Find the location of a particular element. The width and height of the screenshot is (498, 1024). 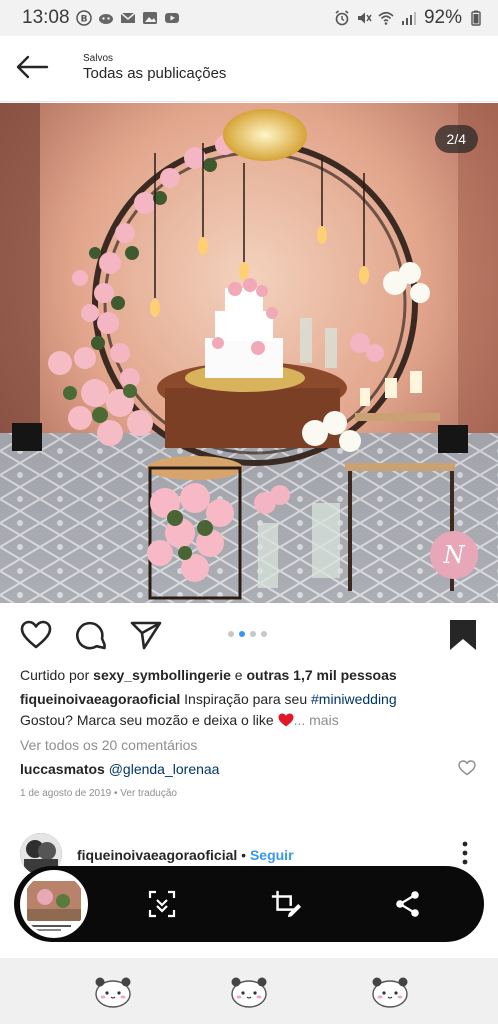

next-post-user-row: fiqueinoivaeagoraoficial • Seguir is located at coordinates (185, 855).